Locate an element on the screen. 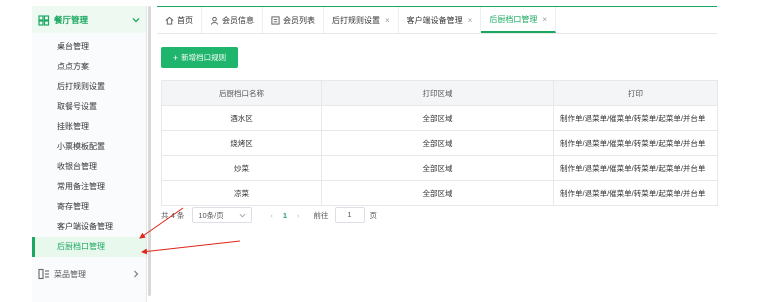  goto-label: 前往 is located at coordinates (321, 215).